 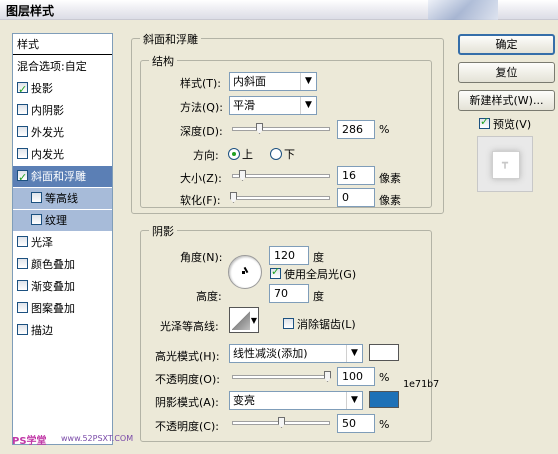 What do you see at coordinates (356, 423) in the screenshot?
I see `shadow-opacity-input: 50` at bounding box center [356, 423].